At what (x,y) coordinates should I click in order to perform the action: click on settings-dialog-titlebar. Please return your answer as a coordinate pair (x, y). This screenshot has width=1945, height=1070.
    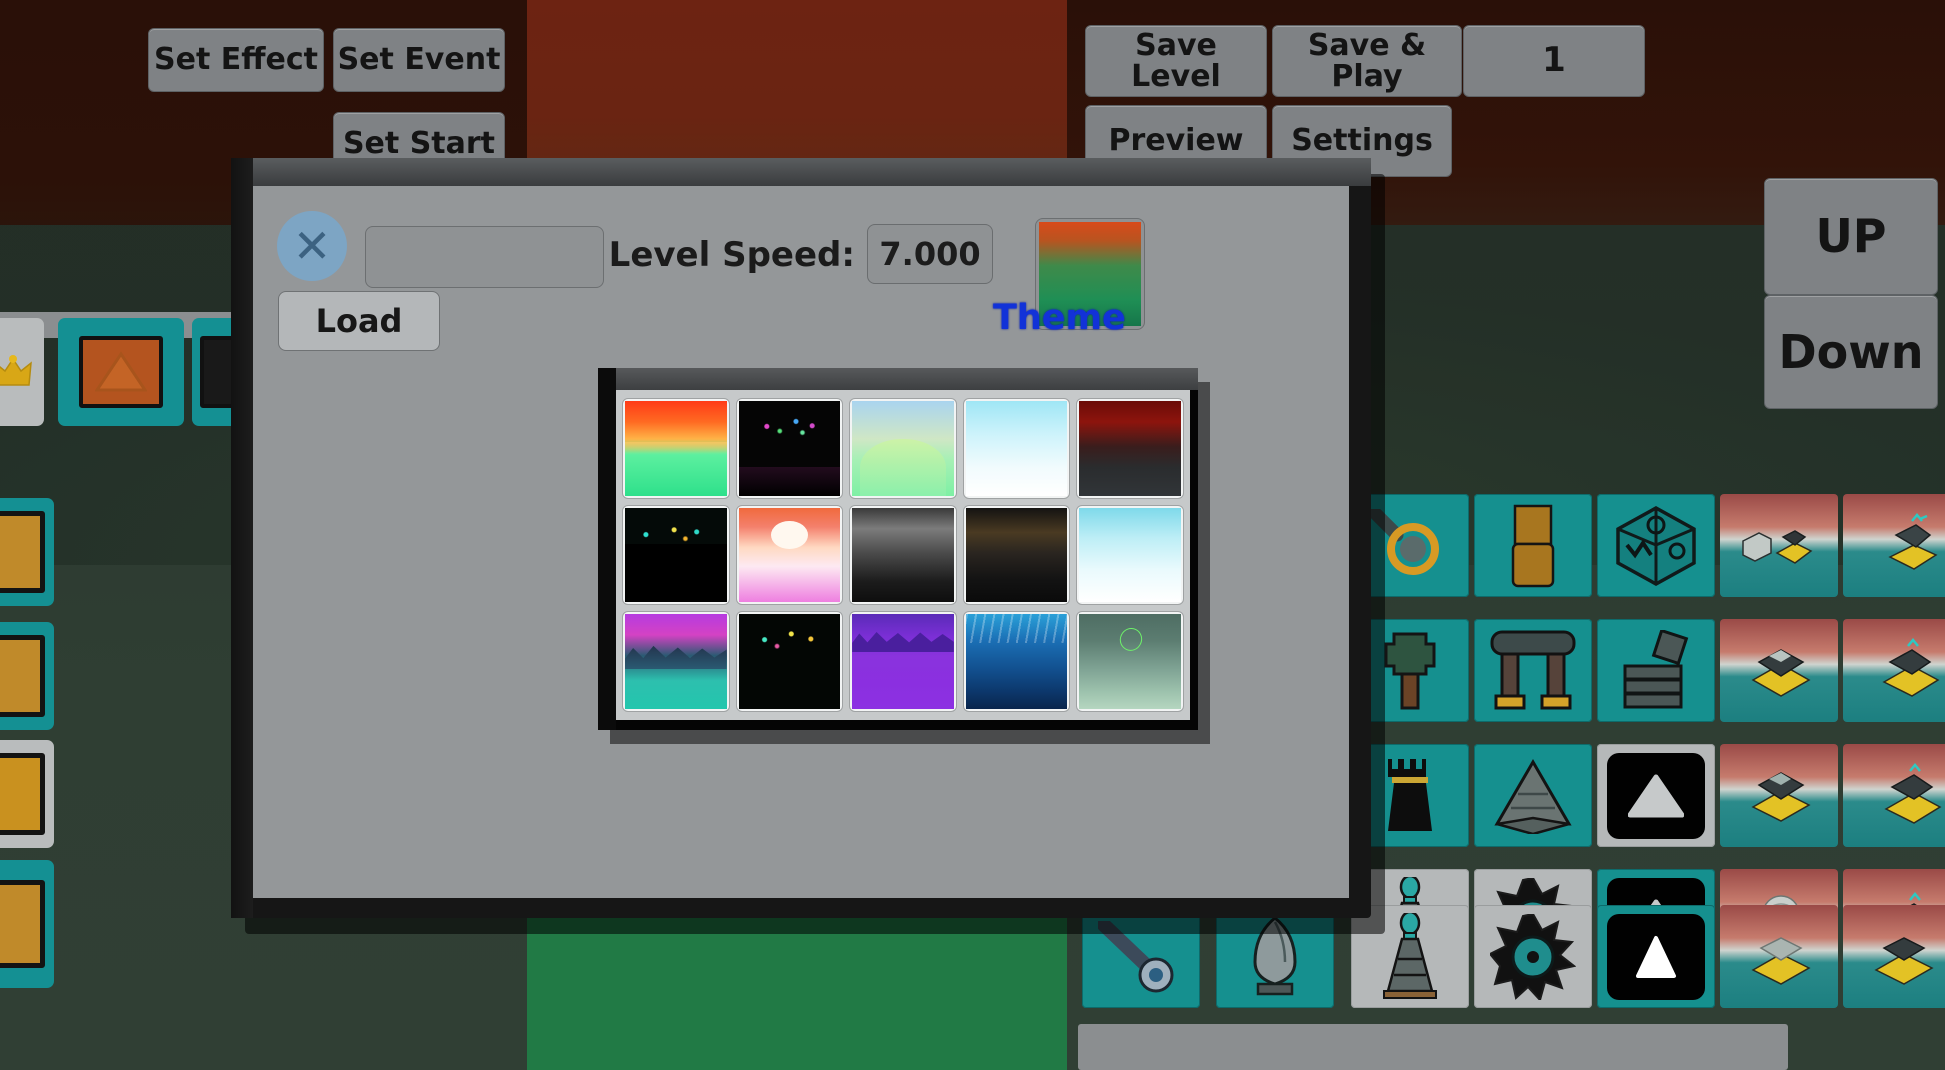
    Looking at the image, I should click on (801, 172).